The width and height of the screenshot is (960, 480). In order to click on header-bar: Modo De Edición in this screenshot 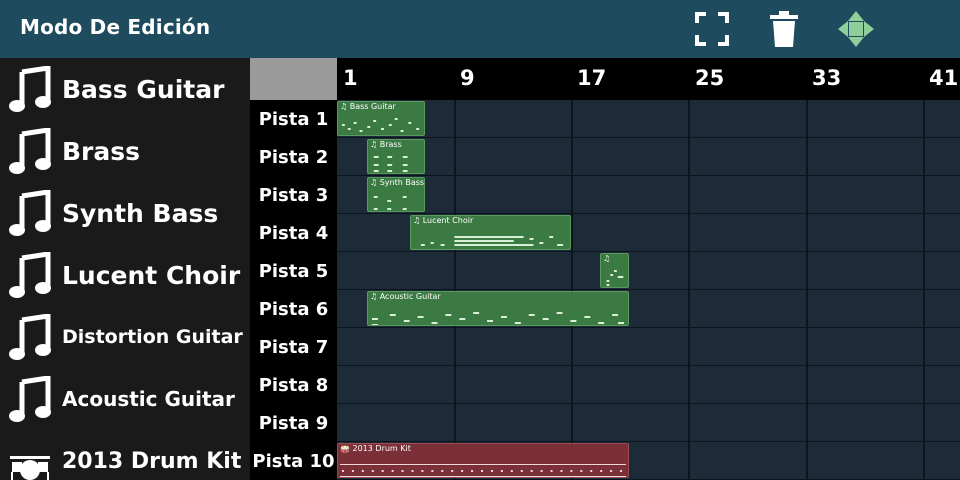, I will do `click(480, 29)`.